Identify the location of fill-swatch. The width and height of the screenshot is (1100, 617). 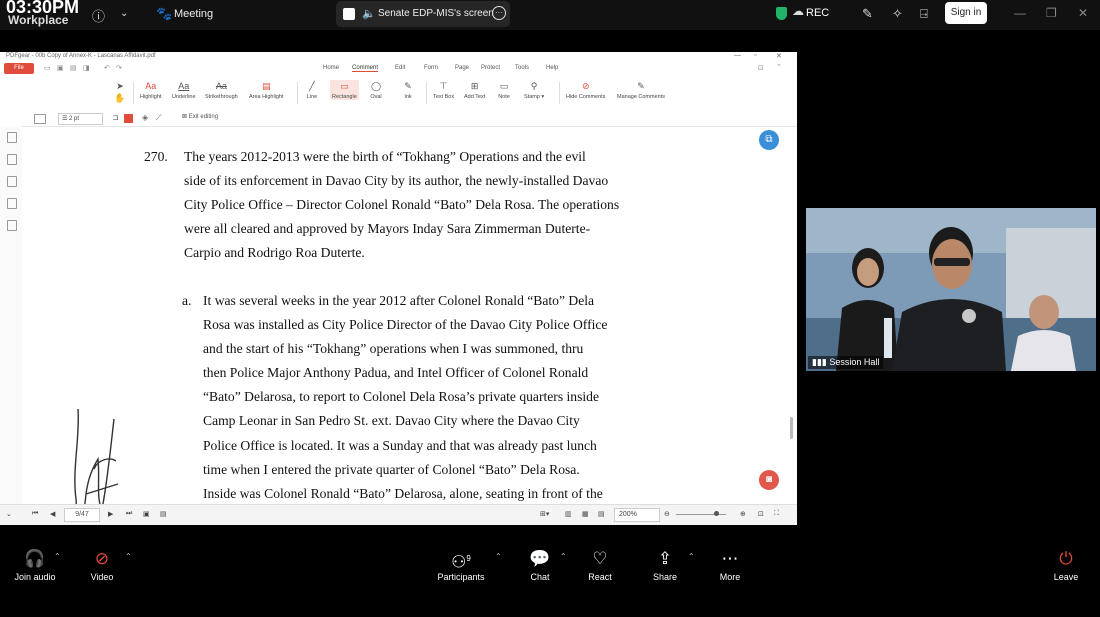
(40, 119).